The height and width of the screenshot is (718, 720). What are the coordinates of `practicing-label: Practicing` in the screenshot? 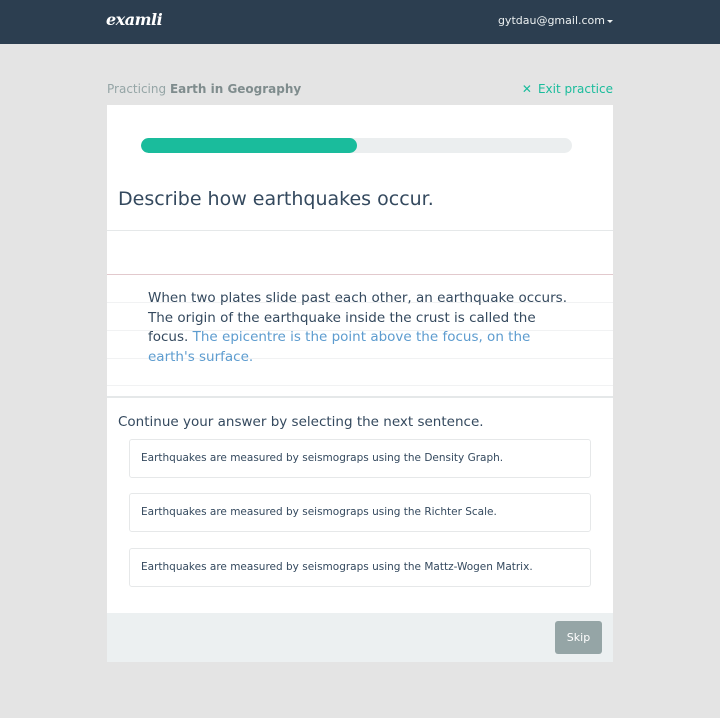 It's located at (137, 89).